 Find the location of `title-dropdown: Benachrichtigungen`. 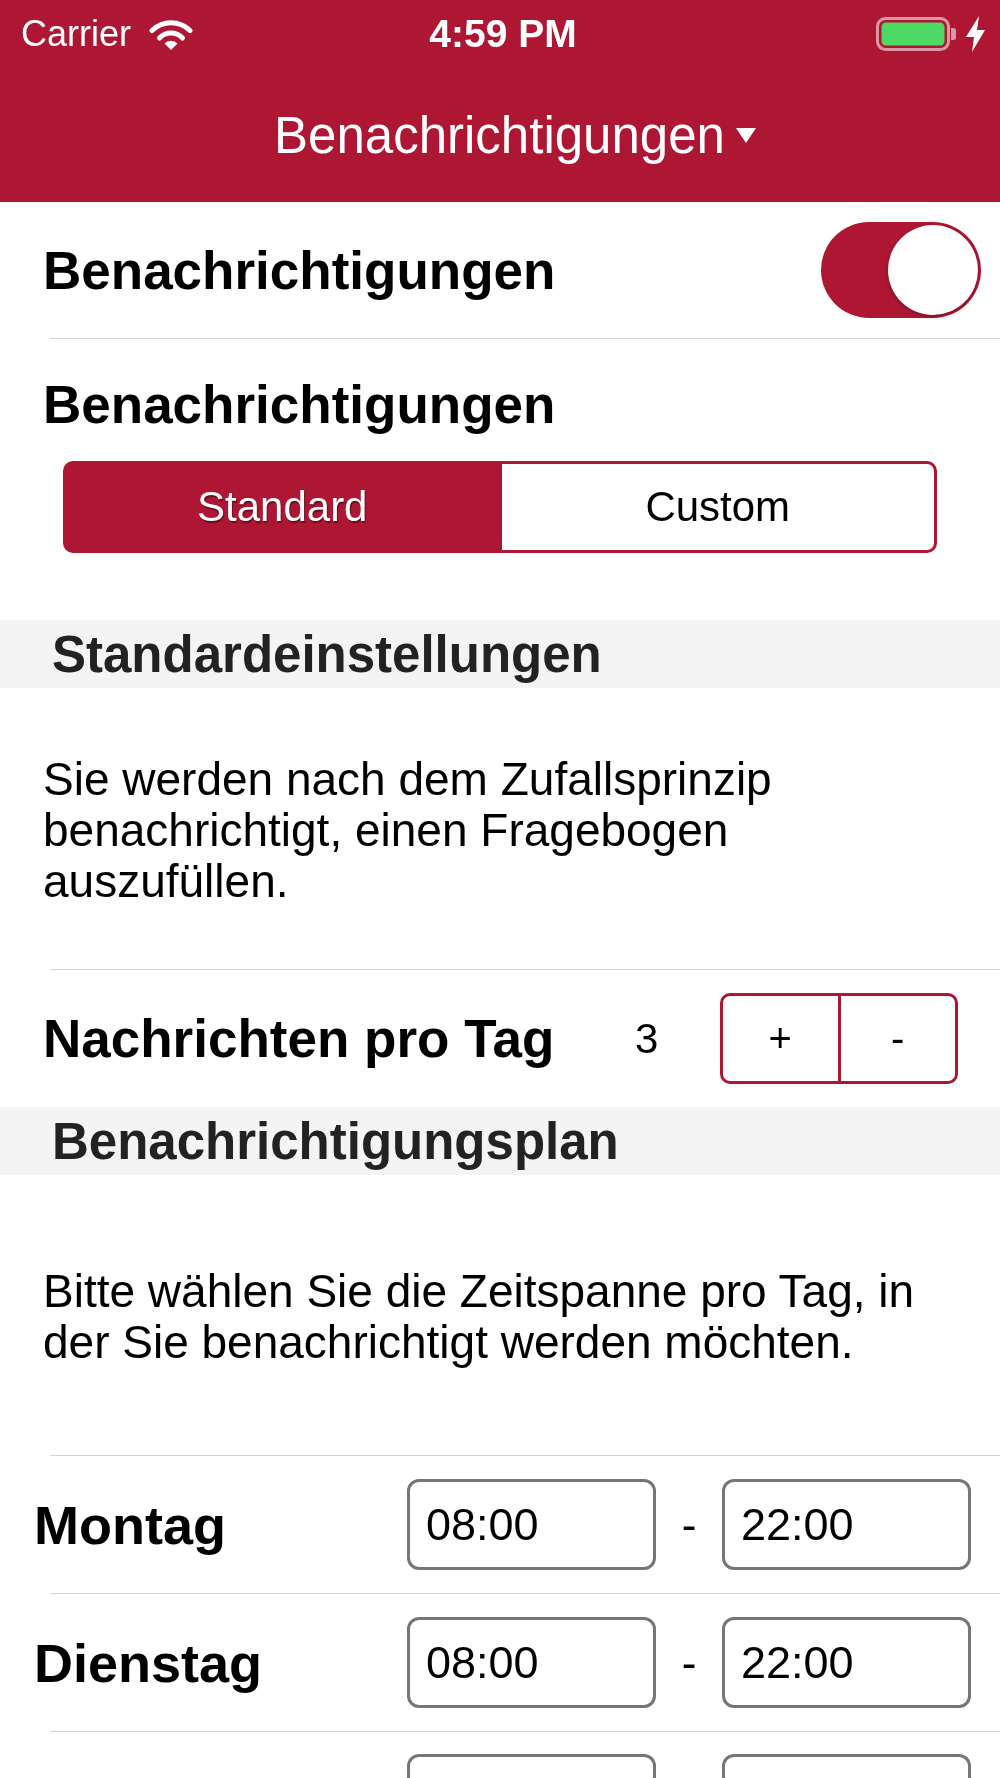

title-dropdown: Benachrichtigungen is located at coordinates (515, 135).